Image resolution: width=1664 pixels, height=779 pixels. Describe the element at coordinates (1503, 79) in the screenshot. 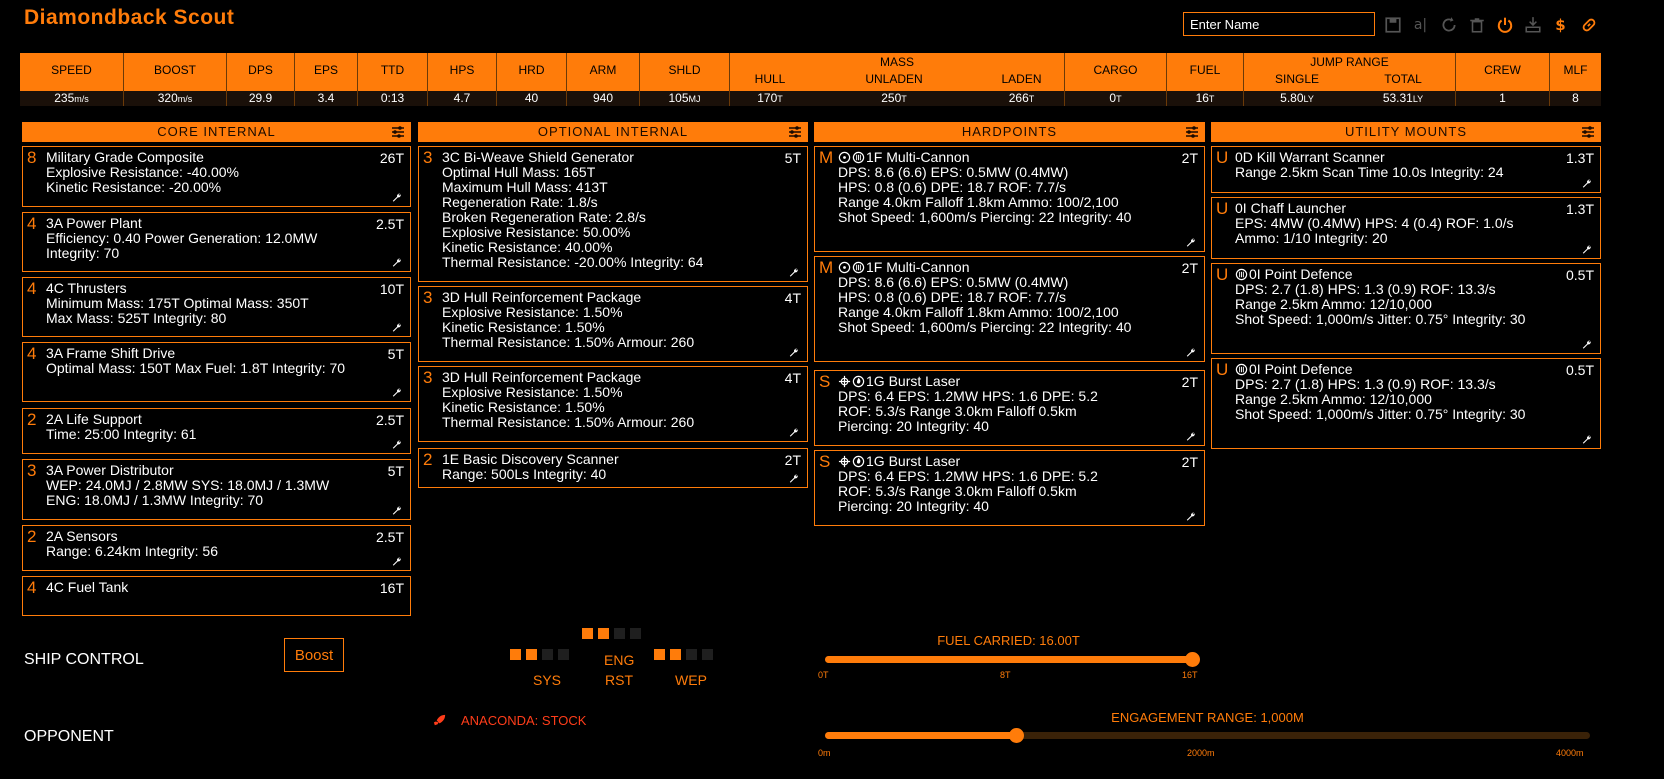

I see `stat-crew: CREW 1` at that location.